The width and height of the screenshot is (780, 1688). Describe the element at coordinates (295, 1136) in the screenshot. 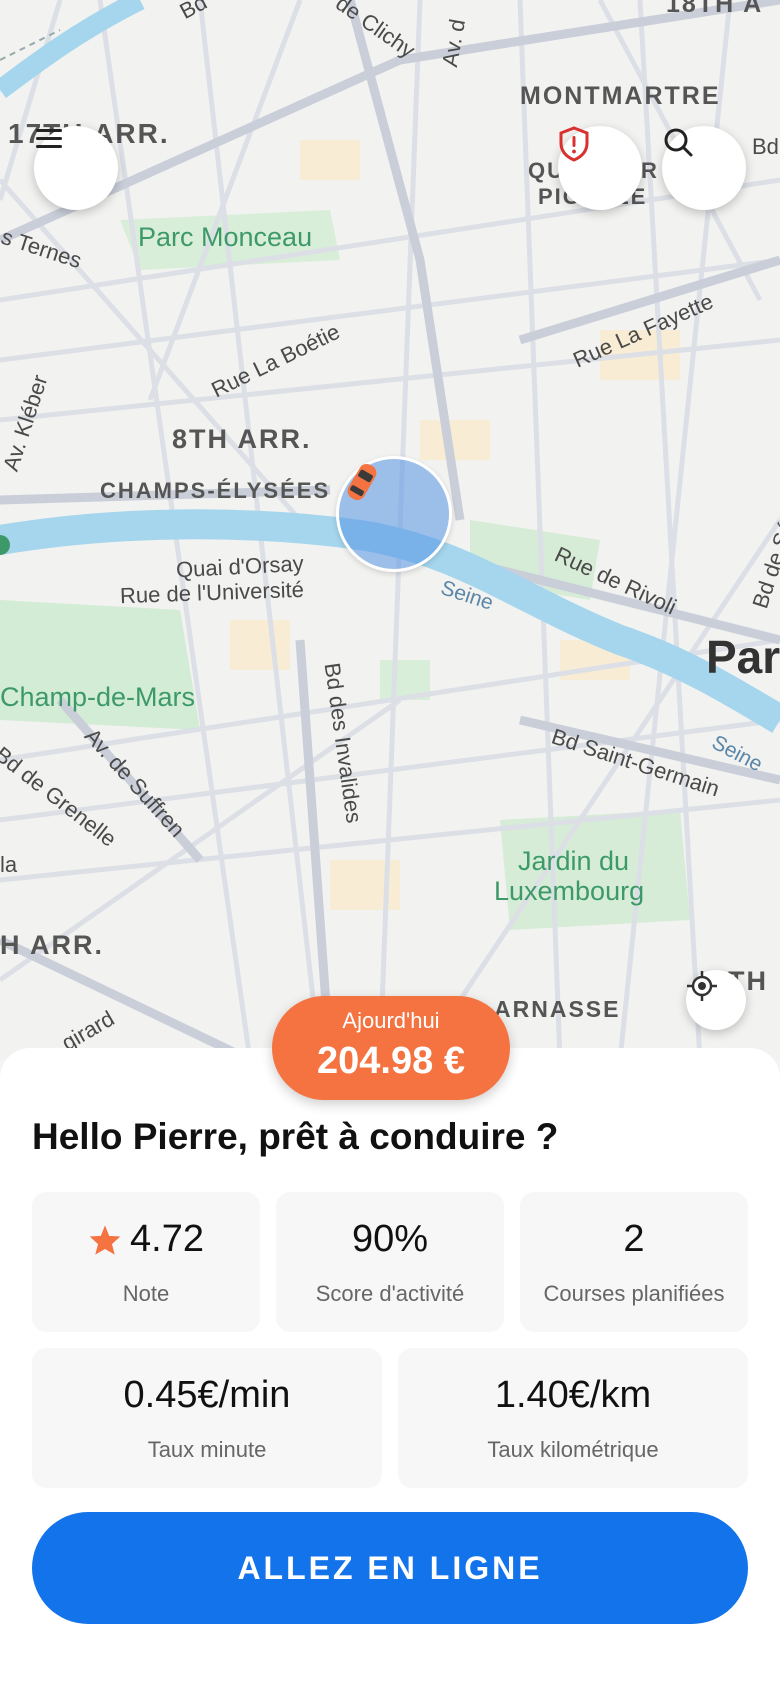

I see `greeting-title: Hello Pierre, prêt à conduire ?` at that location.